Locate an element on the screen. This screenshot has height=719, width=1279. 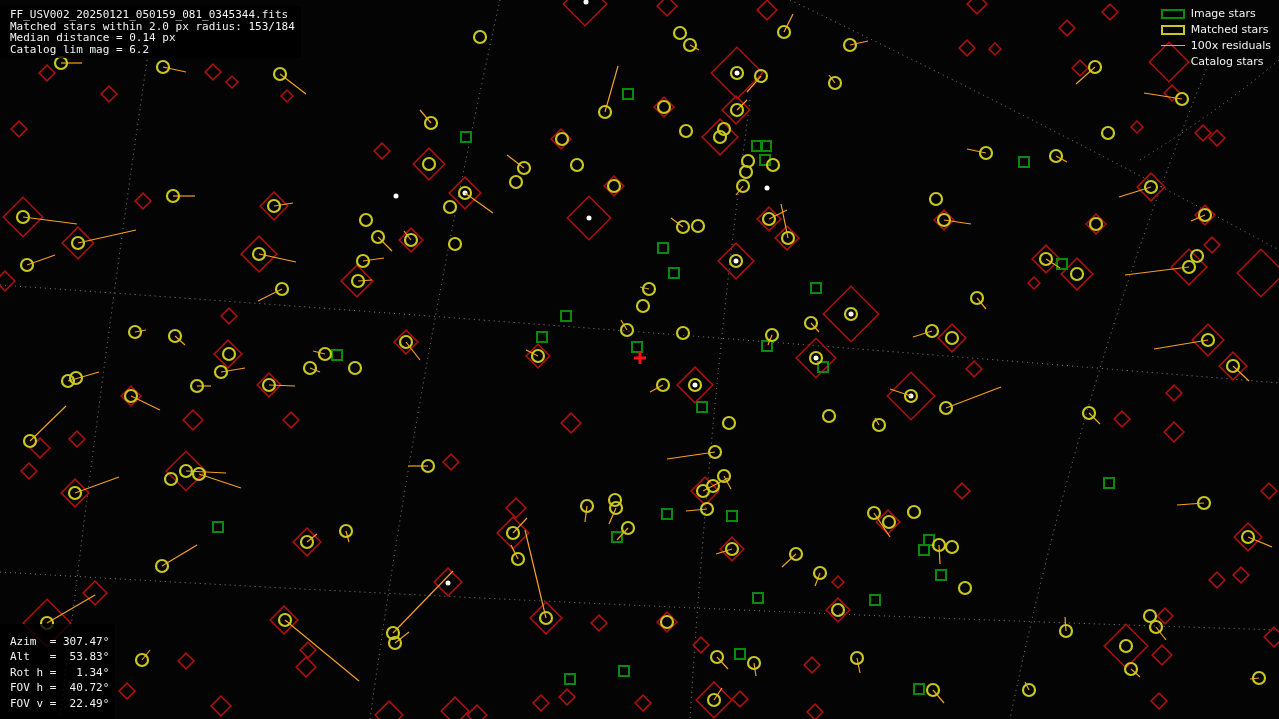
legend-label: 100x residuals is located at coordinates (1230, 45).